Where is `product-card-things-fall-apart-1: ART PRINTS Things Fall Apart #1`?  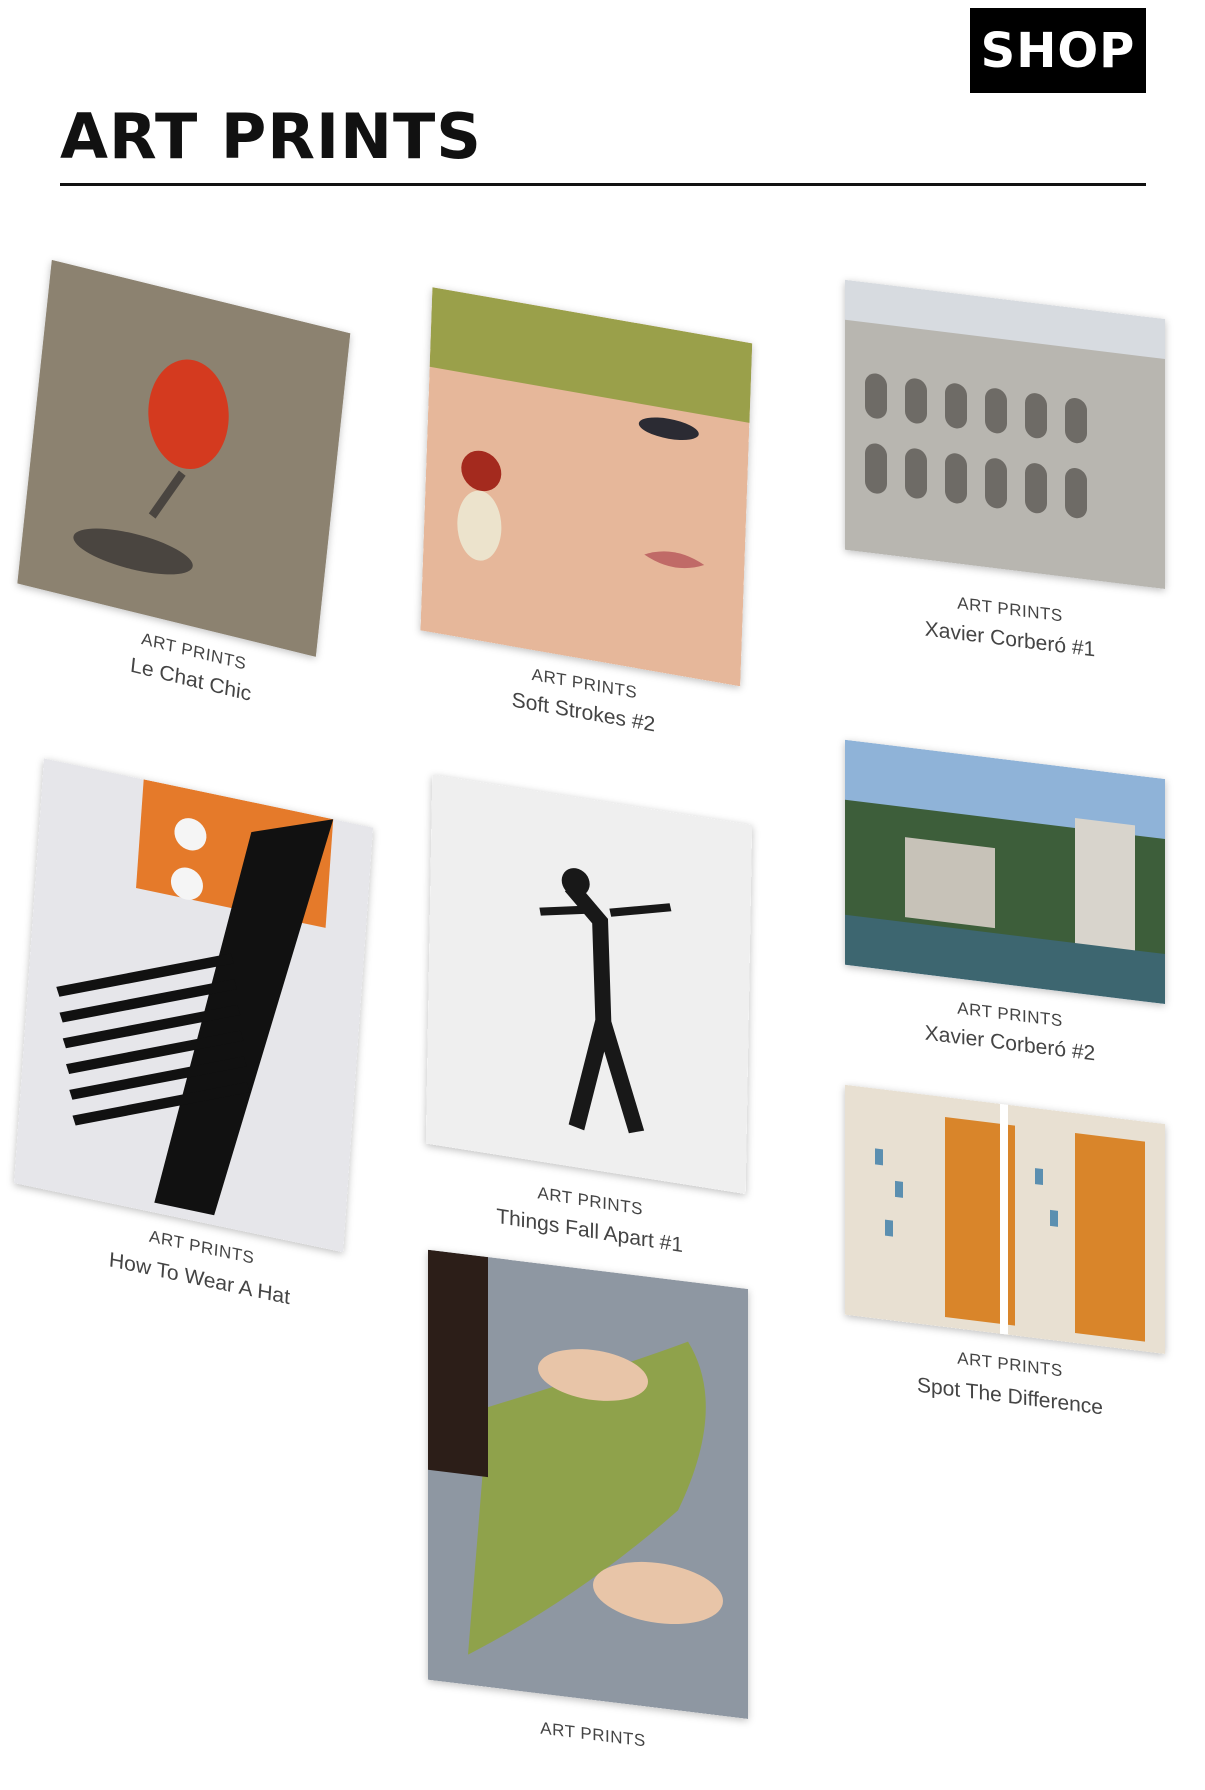 product-card-things-fall-apart-1: ART PRINTS Things Fall Apart #1 is located at coordinates (593, 1040).